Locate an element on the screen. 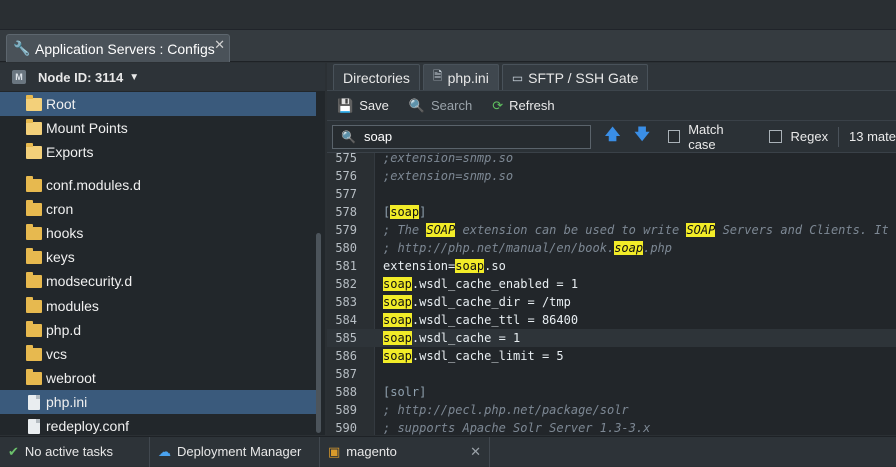 This screenshot has height=467, width=896. env-label: magento is located at coordinates (371, 451).